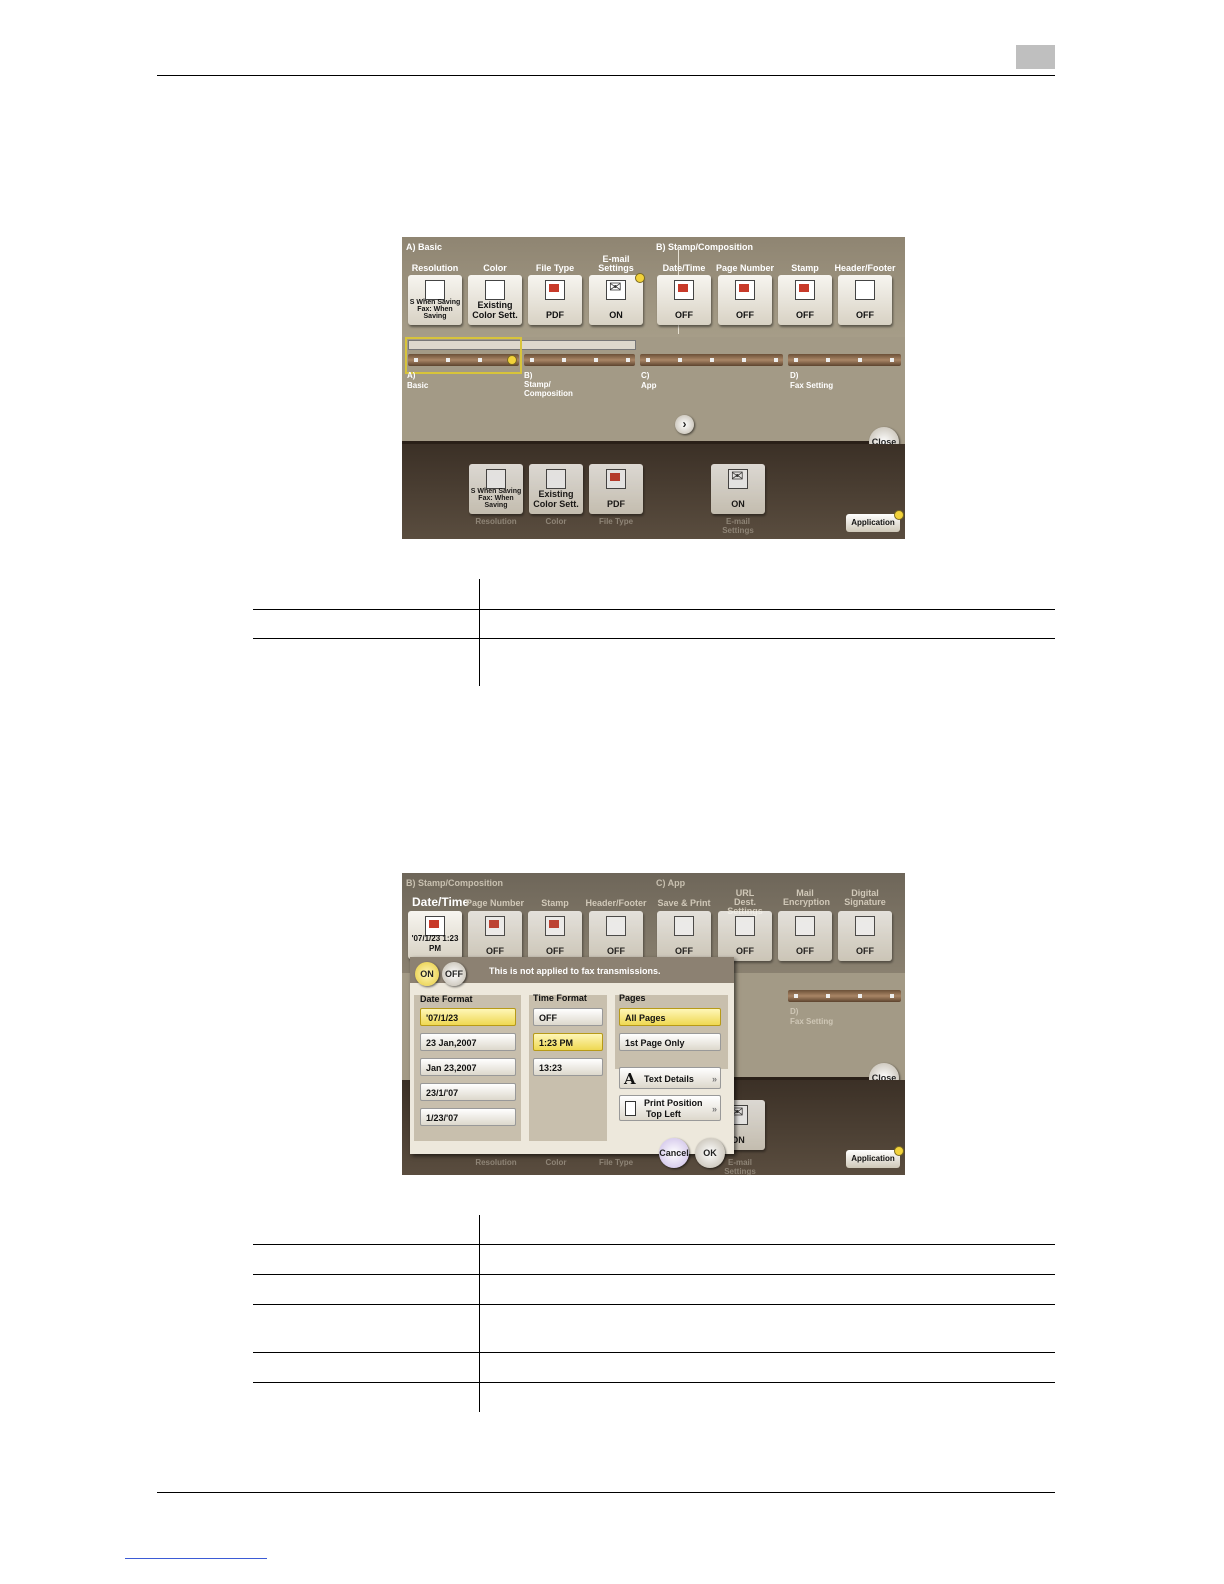 The height and width of the screenshot is (1584, 1224). Describe the element at coordinates (684, 424) in the screenshot. I see `next-arrow-icon: ›` at that location.